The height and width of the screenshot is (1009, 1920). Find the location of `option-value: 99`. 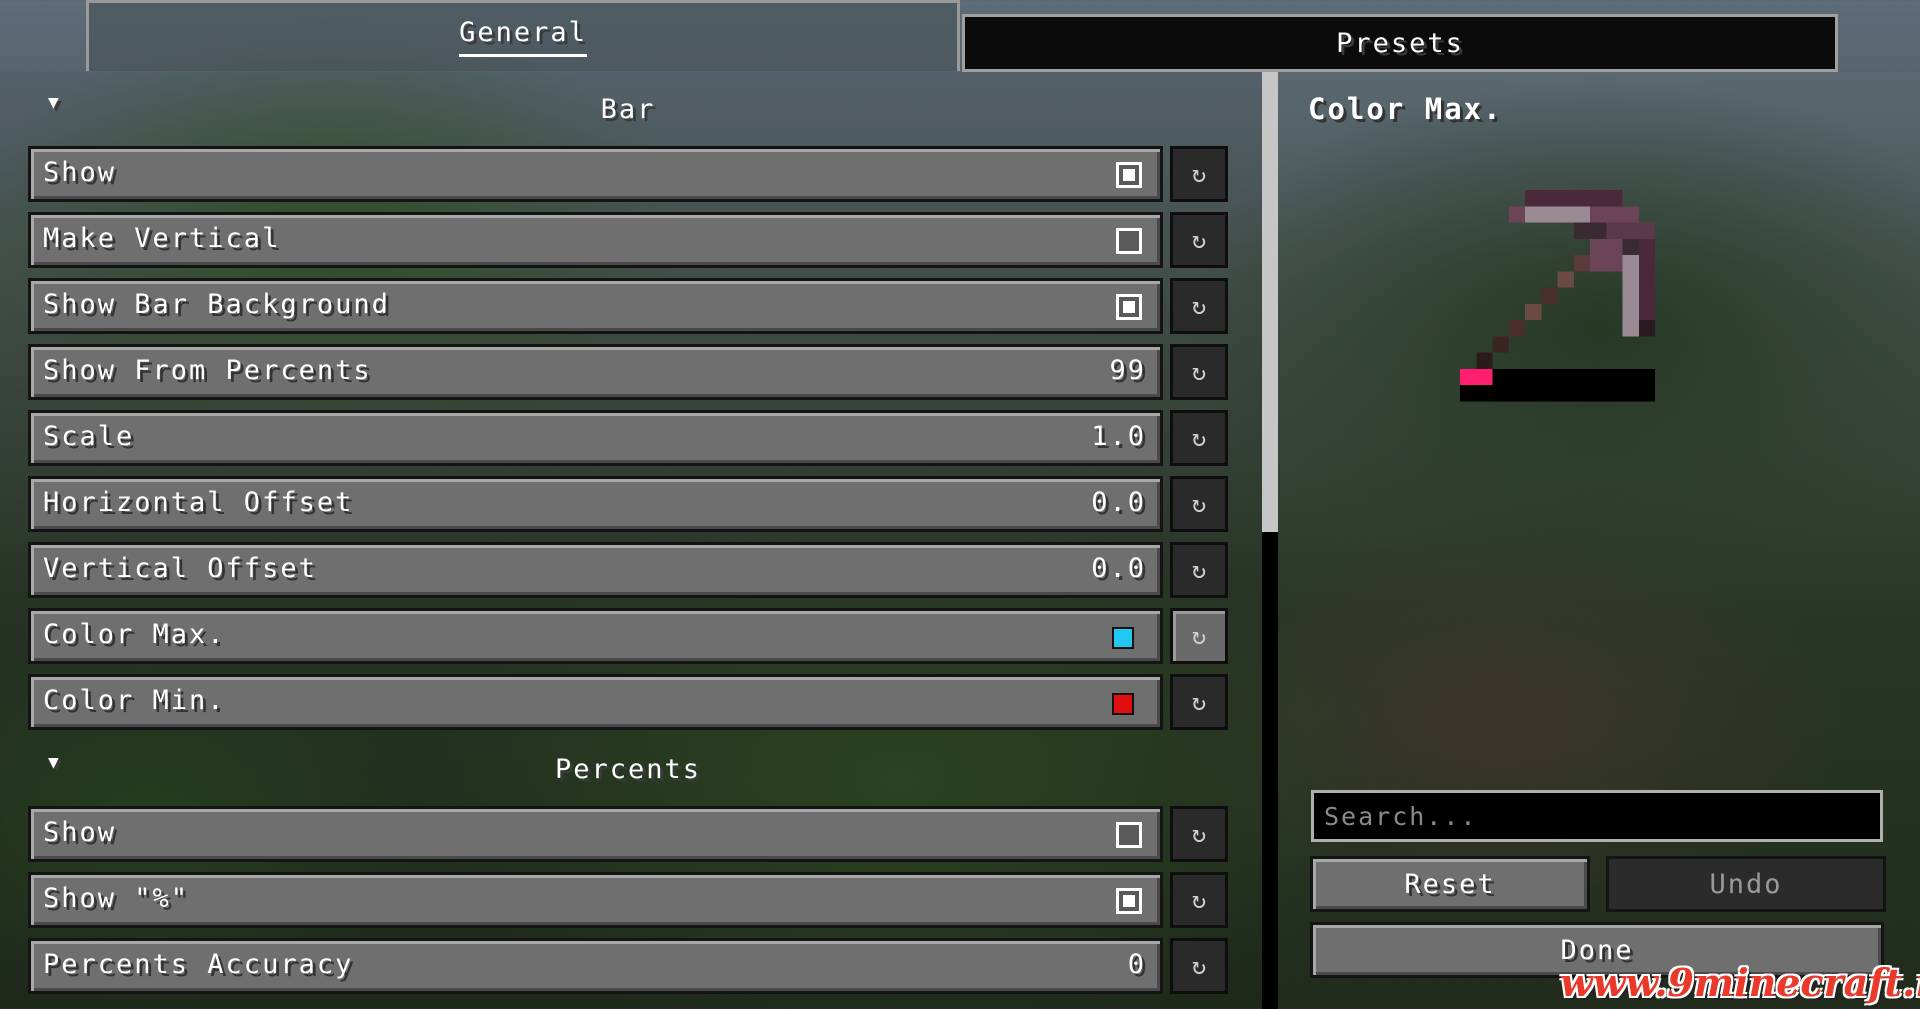

option-value: 99 is located at coordinates (1127, 370).